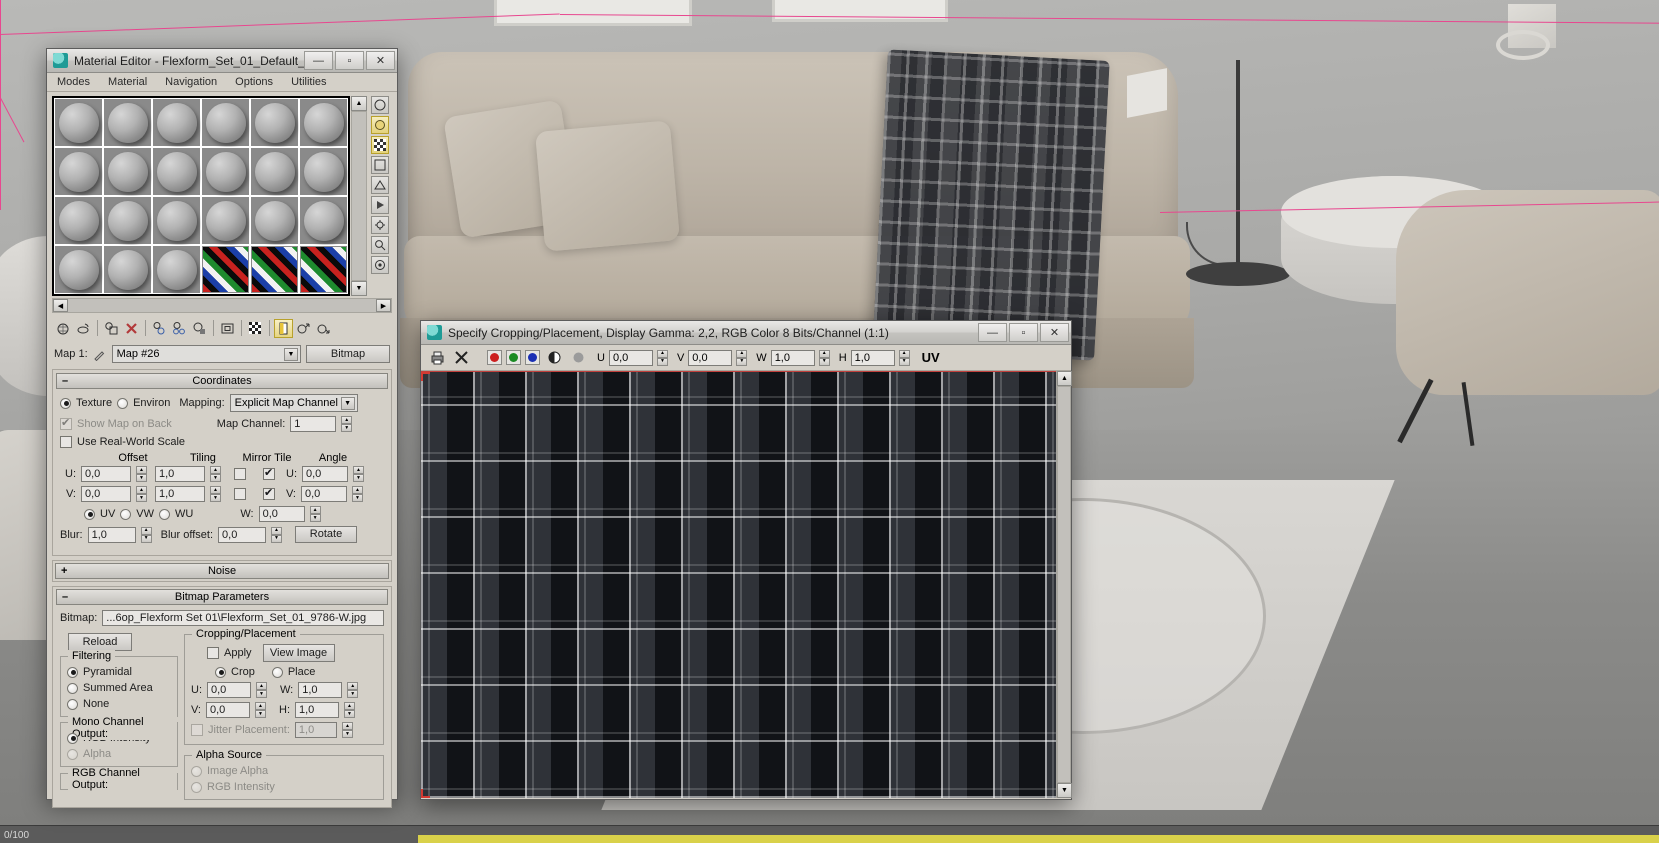  I want to click on go-forward-to-sibling-icon, so click(323, 328).